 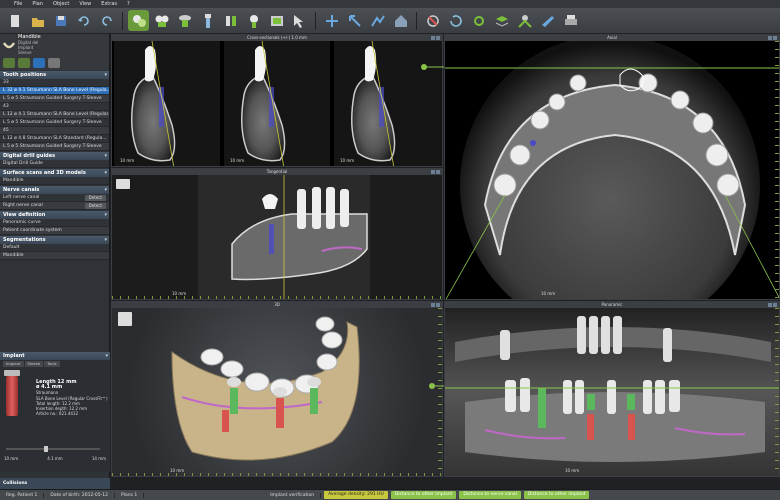 What do you see at coordinates (138, 20) in the screenshot?
I see `plan-icon` at bounding box center [138, 20].